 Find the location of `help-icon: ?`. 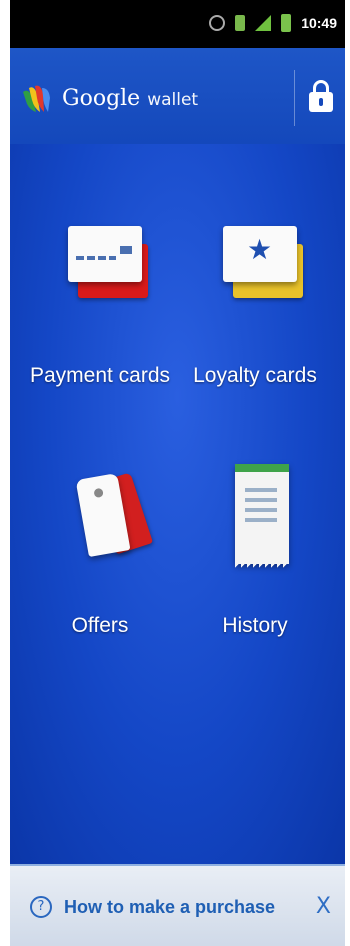

help-icon: ? is located at coordinates (41, 907).